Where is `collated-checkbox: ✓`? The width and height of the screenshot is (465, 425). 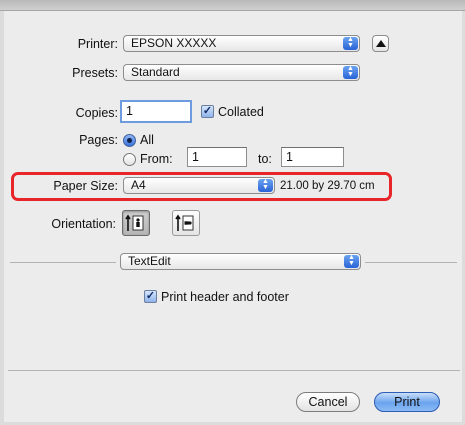 collated-checkbox: ✓ is located at coordinates (207, 111).